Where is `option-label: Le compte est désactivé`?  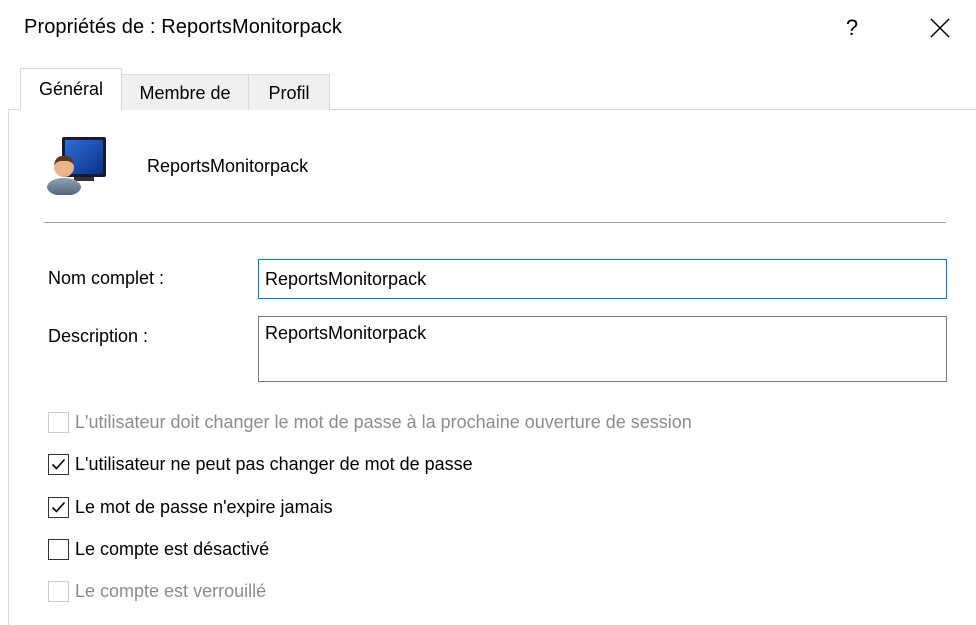
option-label: Le compte est désactivé is located at coordinates (172, 548).